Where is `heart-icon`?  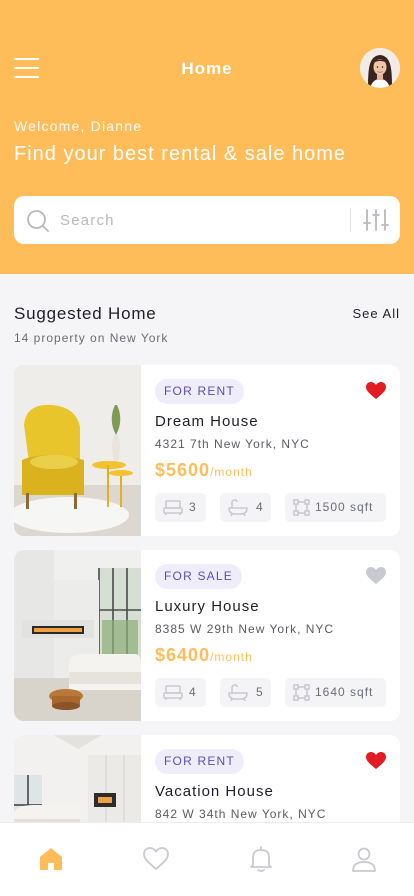
heart-icon is located at coordinates (156, 859).